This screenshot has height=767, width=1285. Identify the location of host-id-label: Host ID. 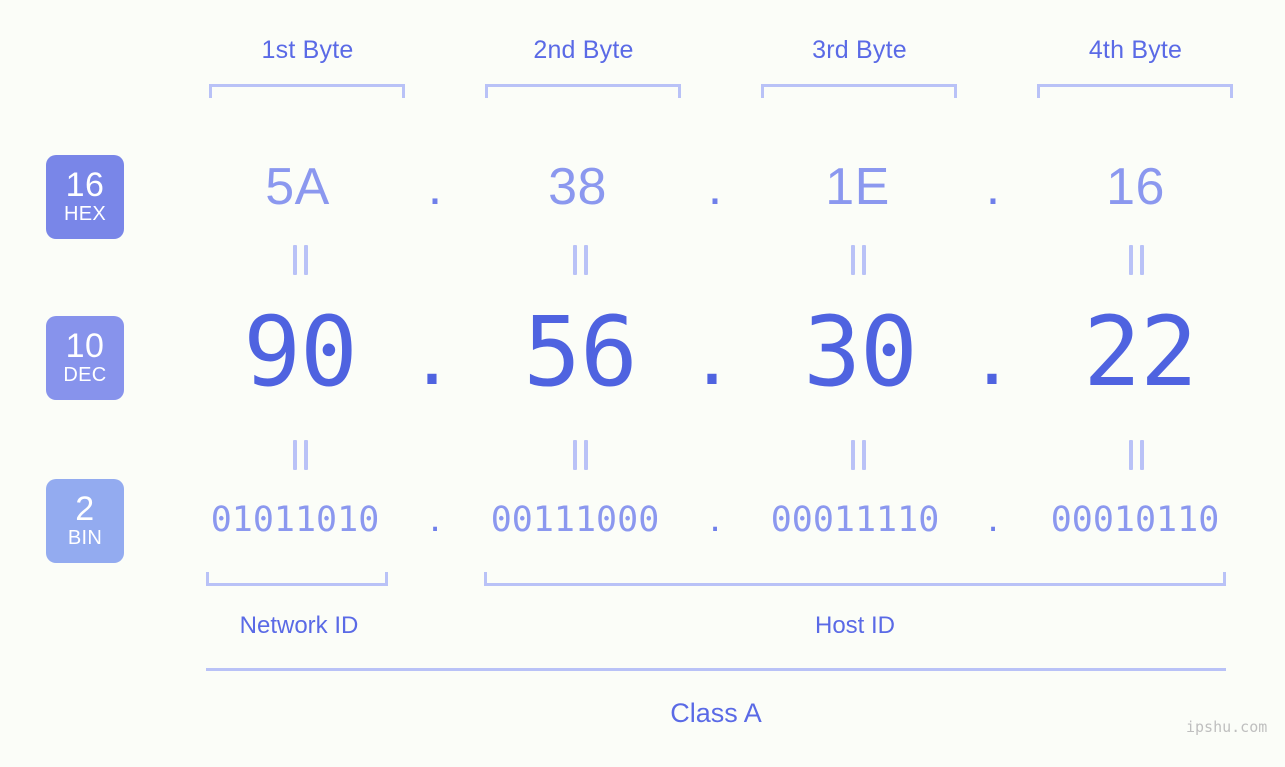
(854, 625).